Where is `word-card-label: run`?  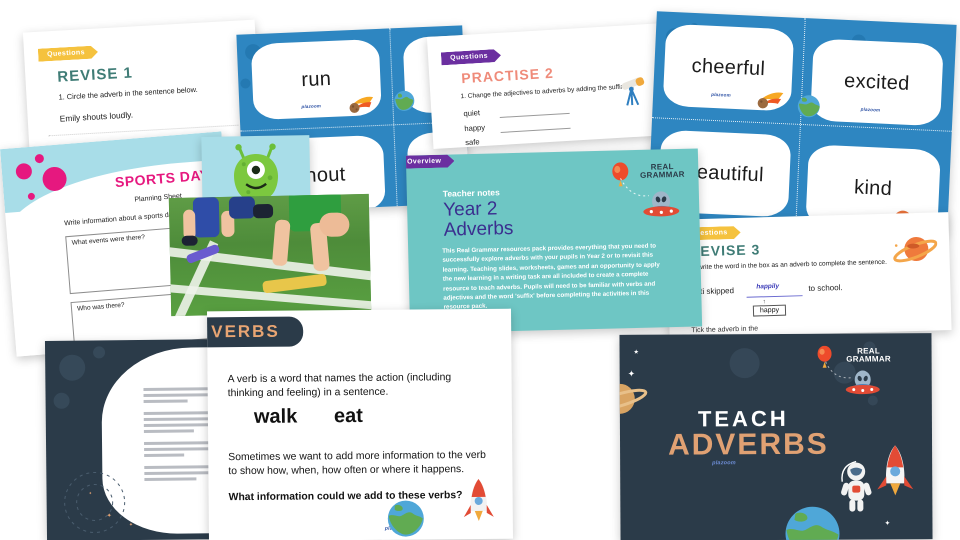 word-card-label: run is located at coordinates (316, 79).